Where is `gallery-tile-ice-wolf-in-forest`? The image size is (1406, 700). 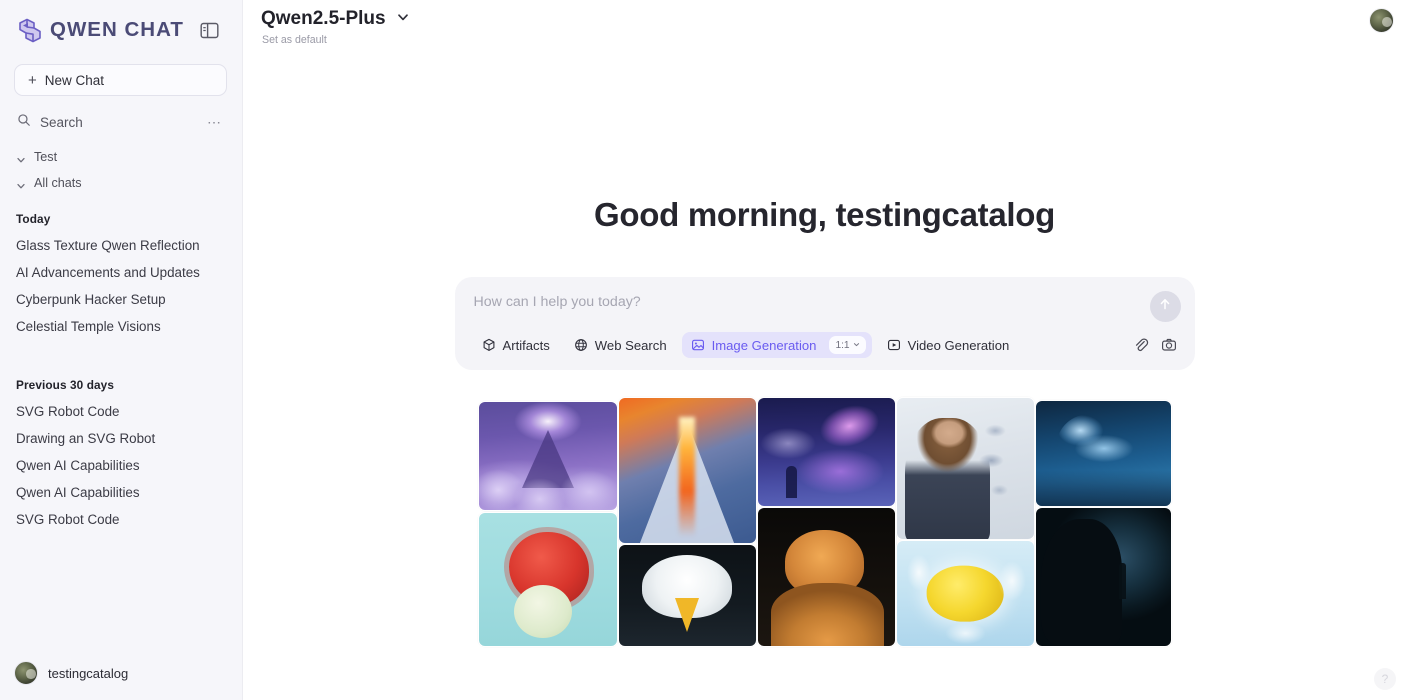
gallery-tile-ice-wolf-in-forest is located at coordinates (1103, 453).